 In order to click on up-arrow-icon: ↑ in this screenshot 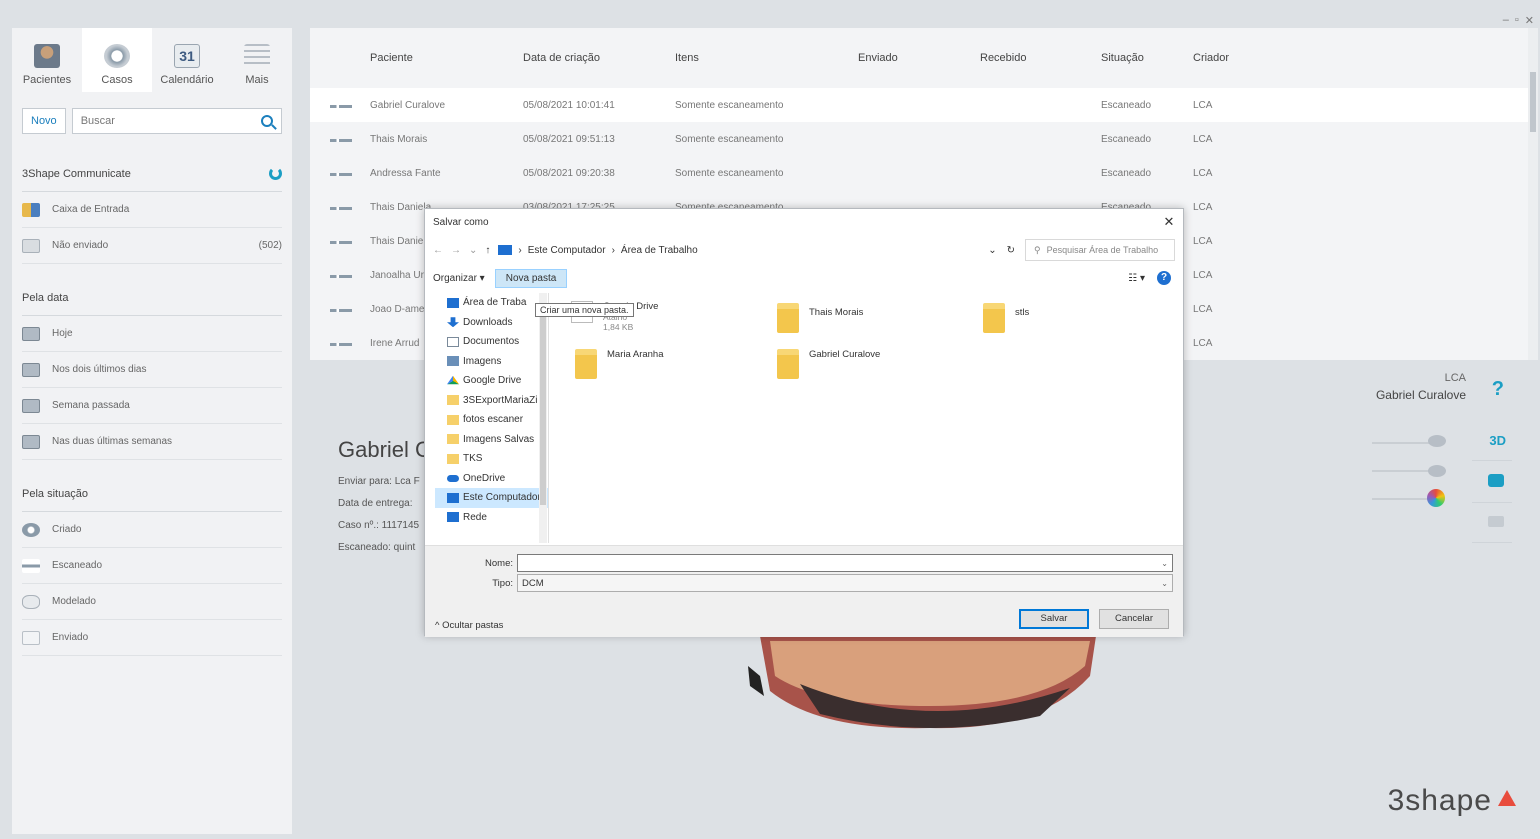, I will do `click(487, 250)`.